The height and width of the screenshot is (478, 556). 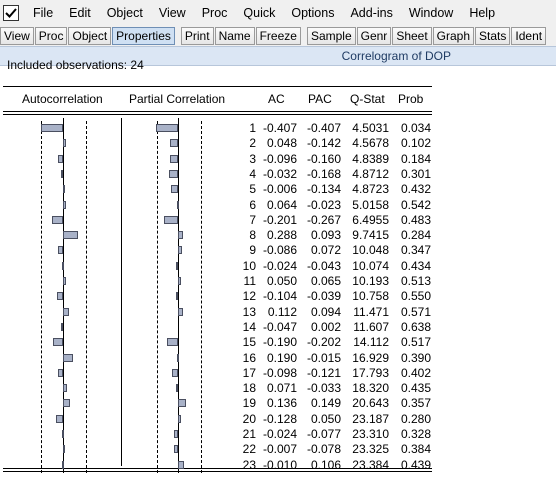 I want to click on pac-value: 0.094, so click(x=325, y=311).